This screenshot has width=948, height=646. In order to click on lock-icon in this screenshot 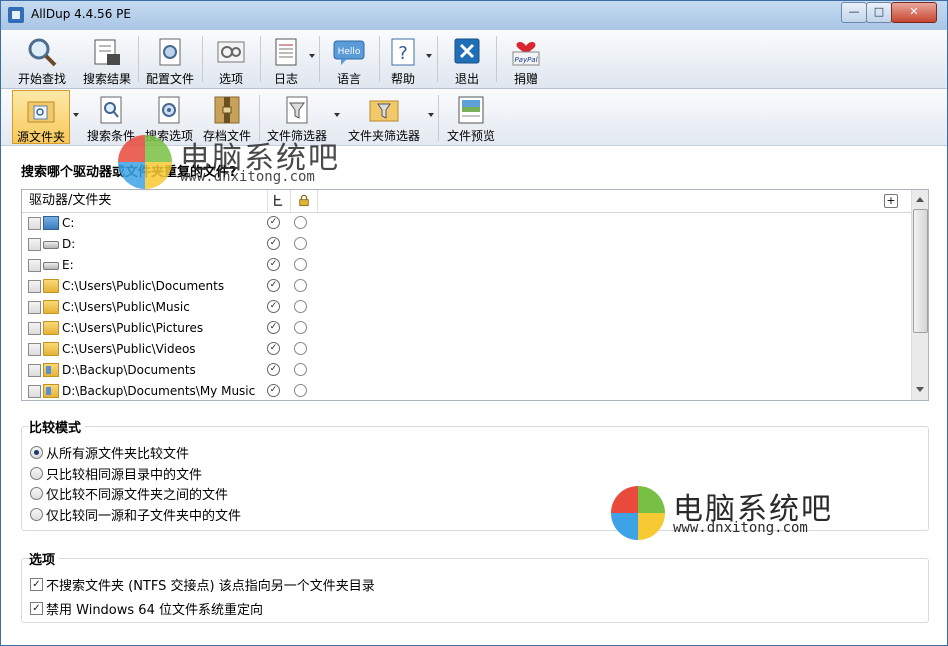, I will do `click(304, 200)`.